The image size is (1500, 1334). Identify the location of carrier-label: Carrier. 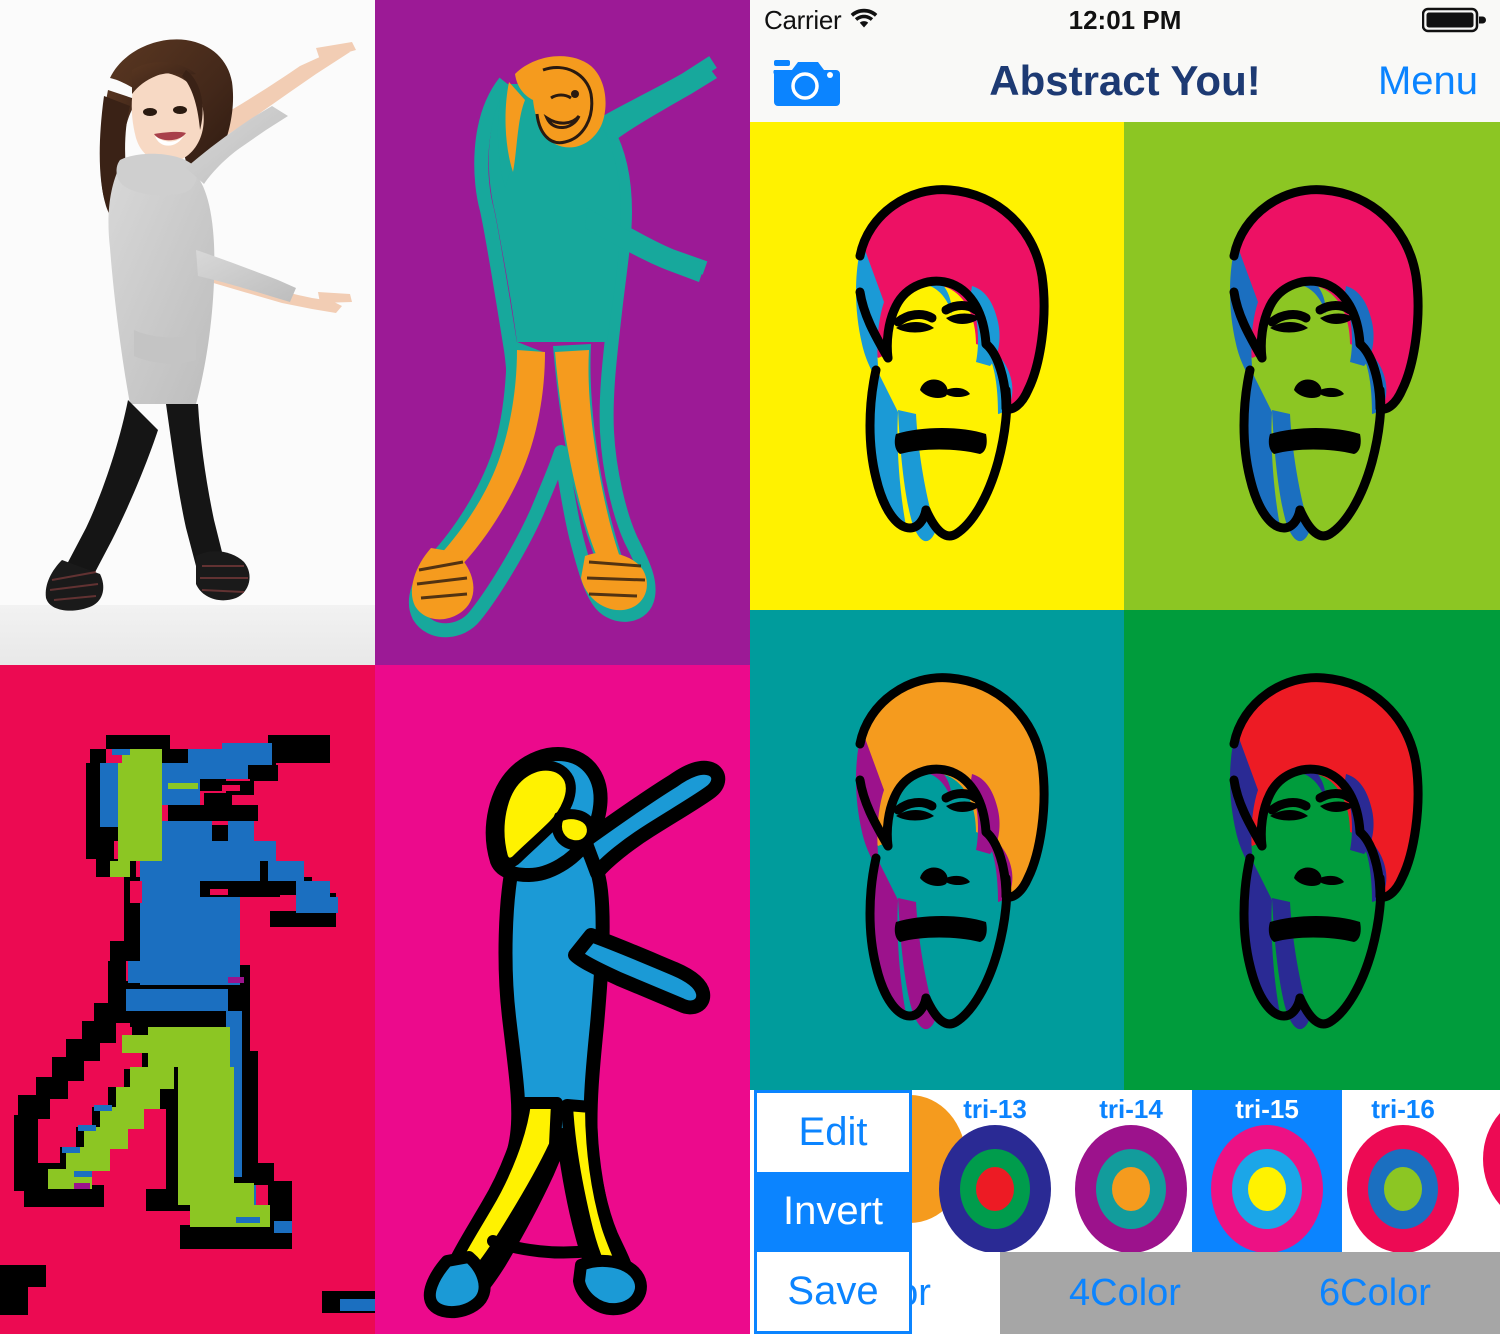
(803, 19).